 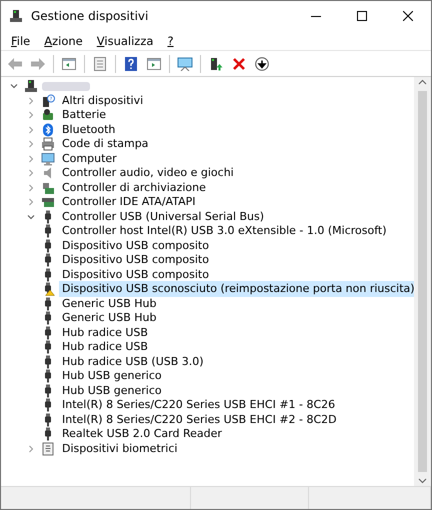 What do you see at coordinates (84, 115) in the screenshot?
I see `tree-item: Batterie` at bounding box center [84, 115].